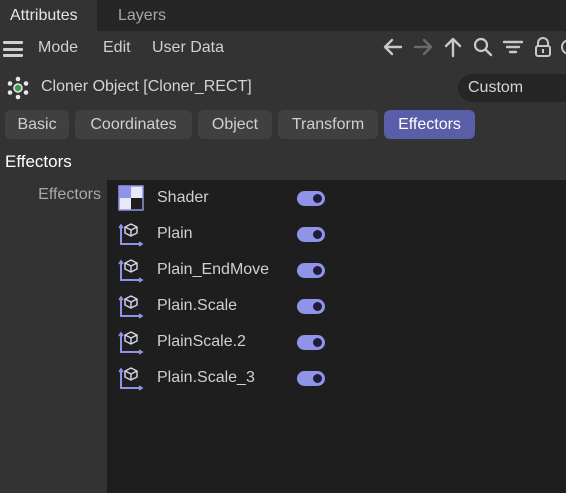  What do you see at coordinates (336, 234) in the screenshot?
I see `list-item: Plain` at bounding box center [336, 234].